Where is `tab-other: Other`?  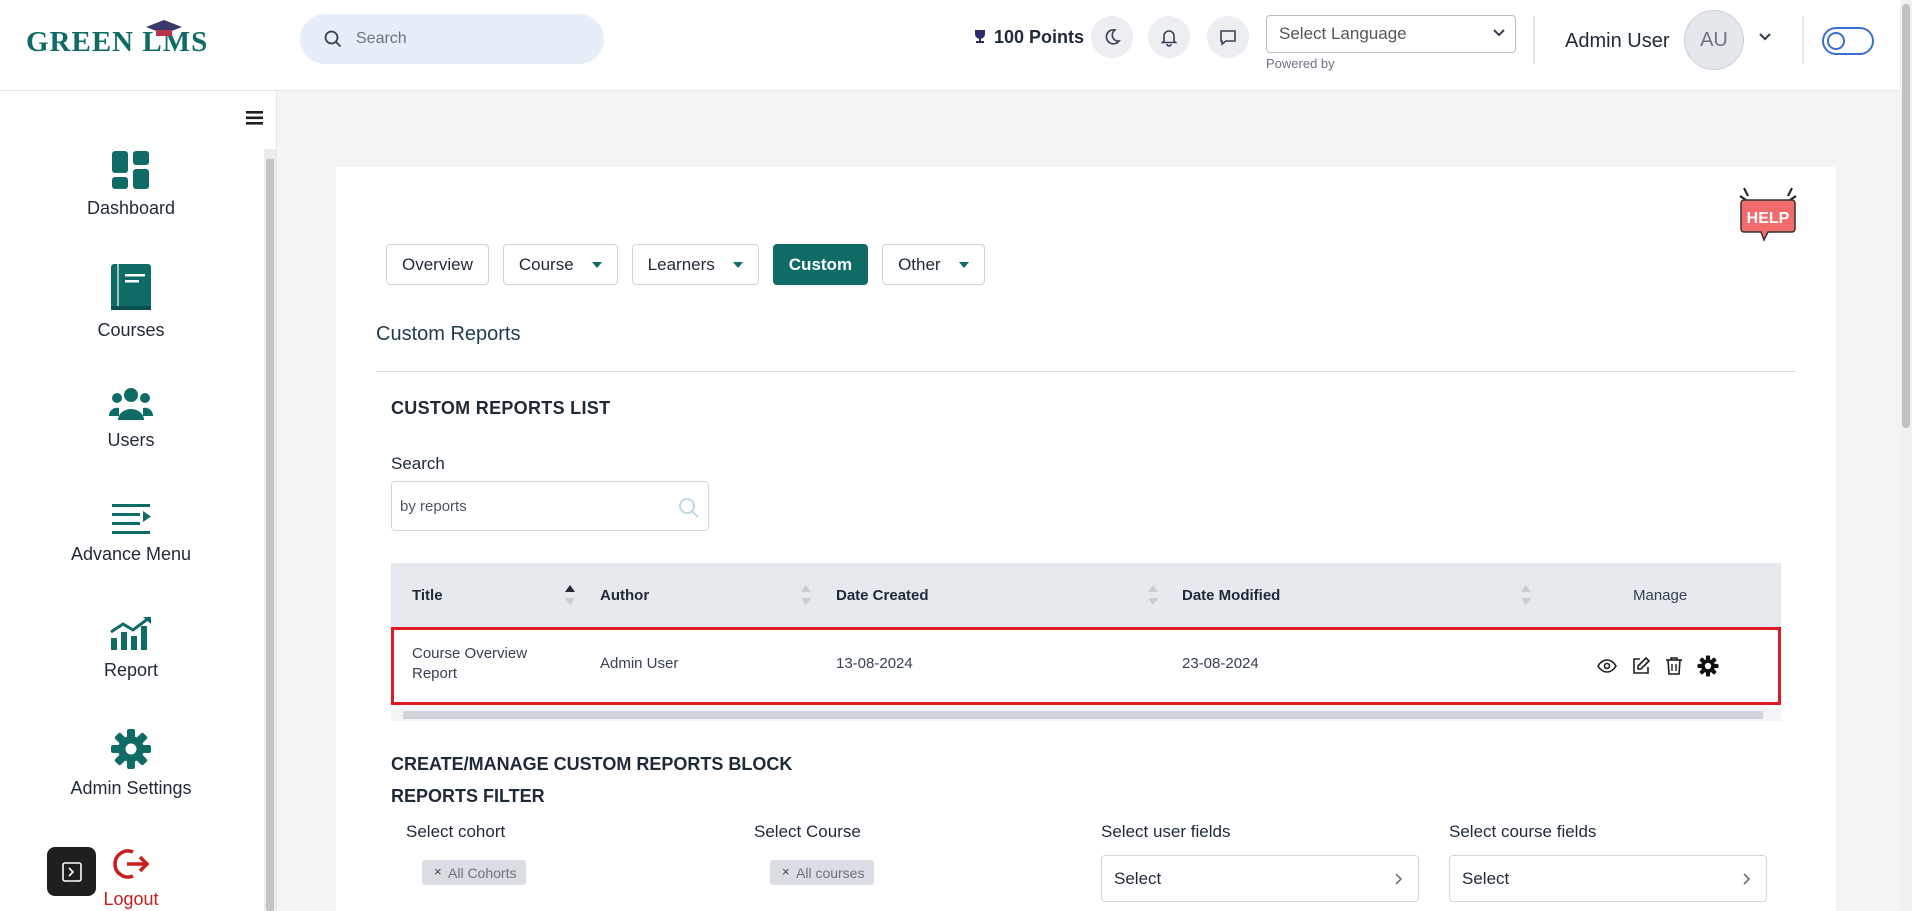 tab-other: Other is located at coordinates (933, 264).